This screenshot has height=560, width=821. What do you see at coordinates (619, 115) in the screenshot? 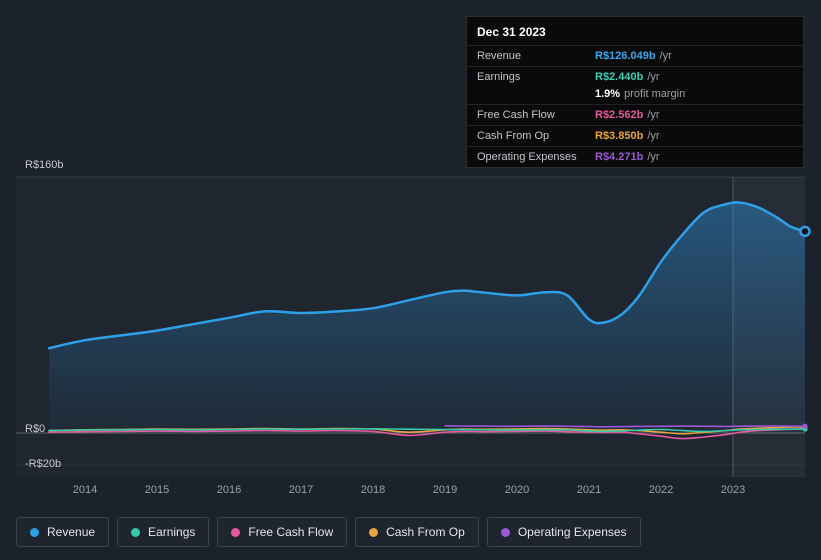
I see `tooltip-value: R$2.562b` at bounding box center [619, 115].